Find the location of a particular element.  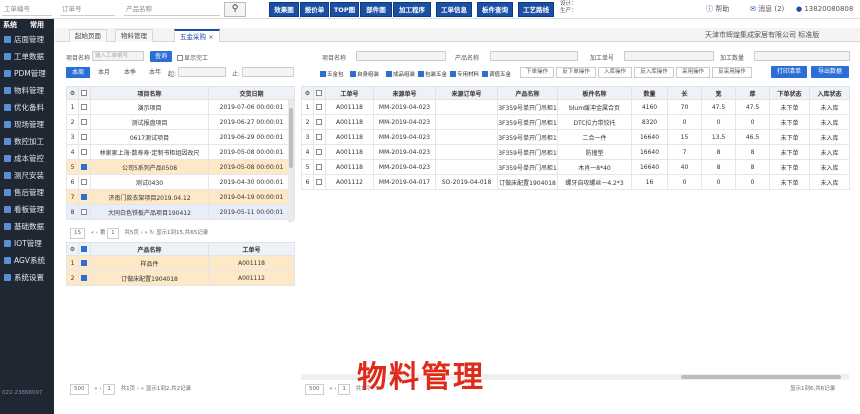

help-link: ⓘ 帮助 is located at coordinates (717, 9).